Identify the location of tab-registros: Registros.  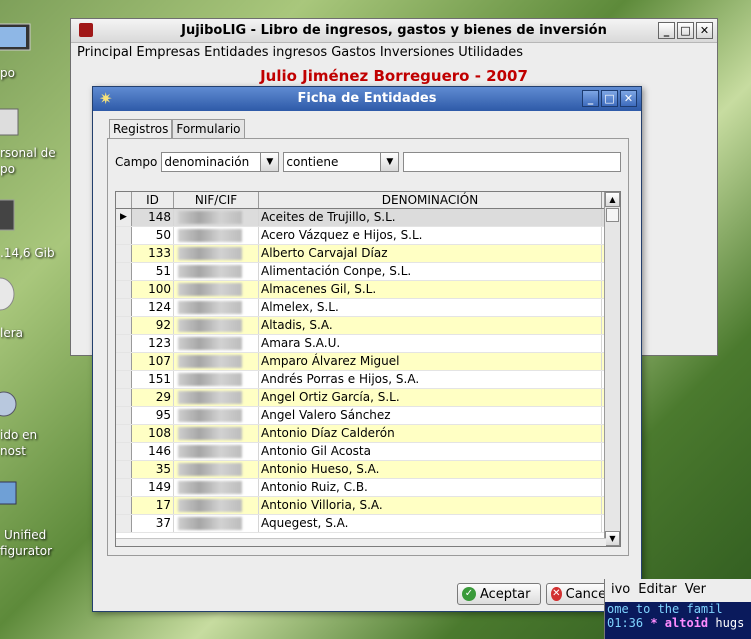
(141, 128).